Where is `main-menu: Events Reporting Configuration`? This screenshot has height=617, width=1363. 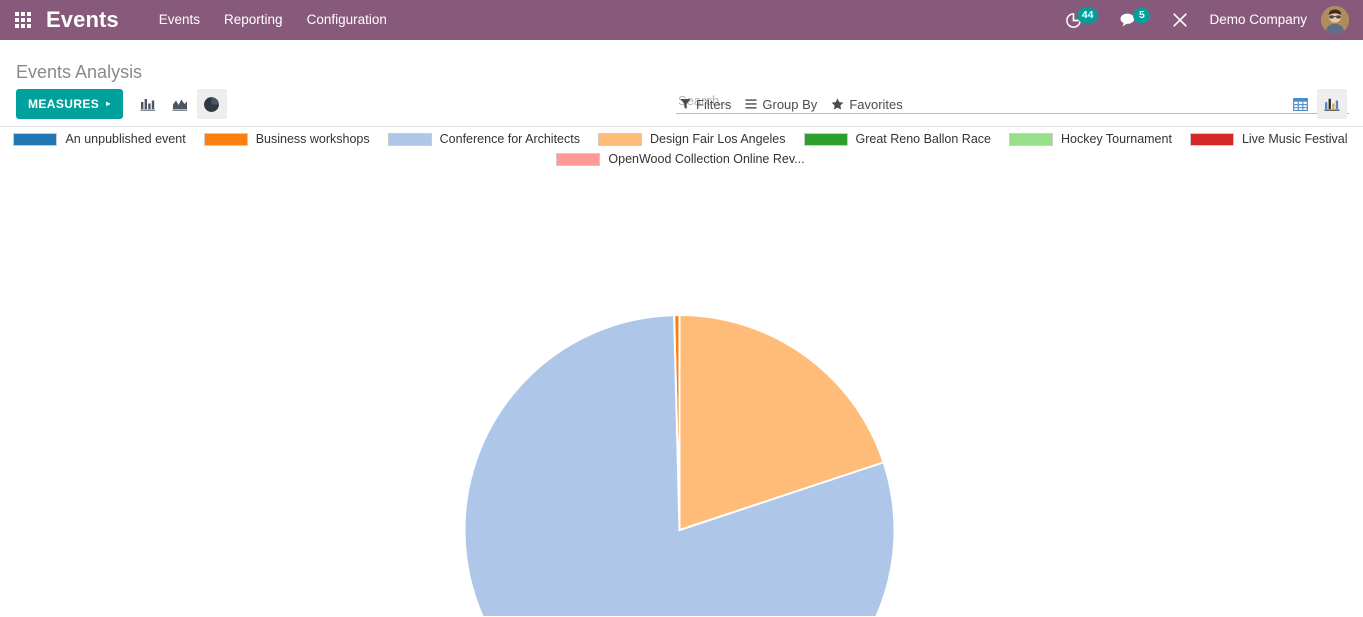 main-menu: Events Reporting Configuration is located at coordinates (273, 20).